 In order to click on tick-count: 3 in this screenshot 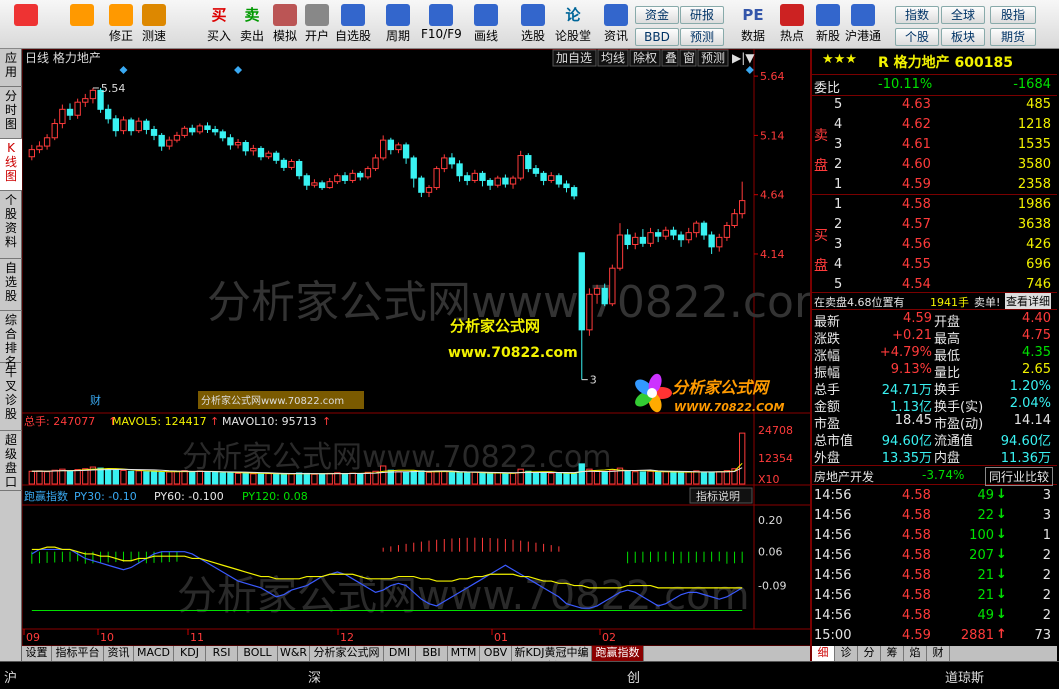, I will do `click(1046, 515)`.